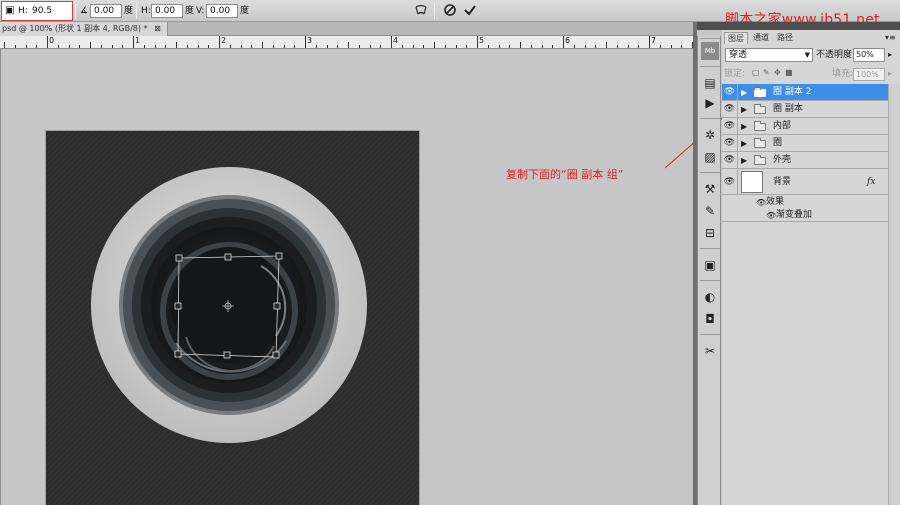  Describe the element at coordinates (346, 42) in the screenshot. I see `horizontal-ruler: 0 1 2 3 4 5 6 7` at that location.